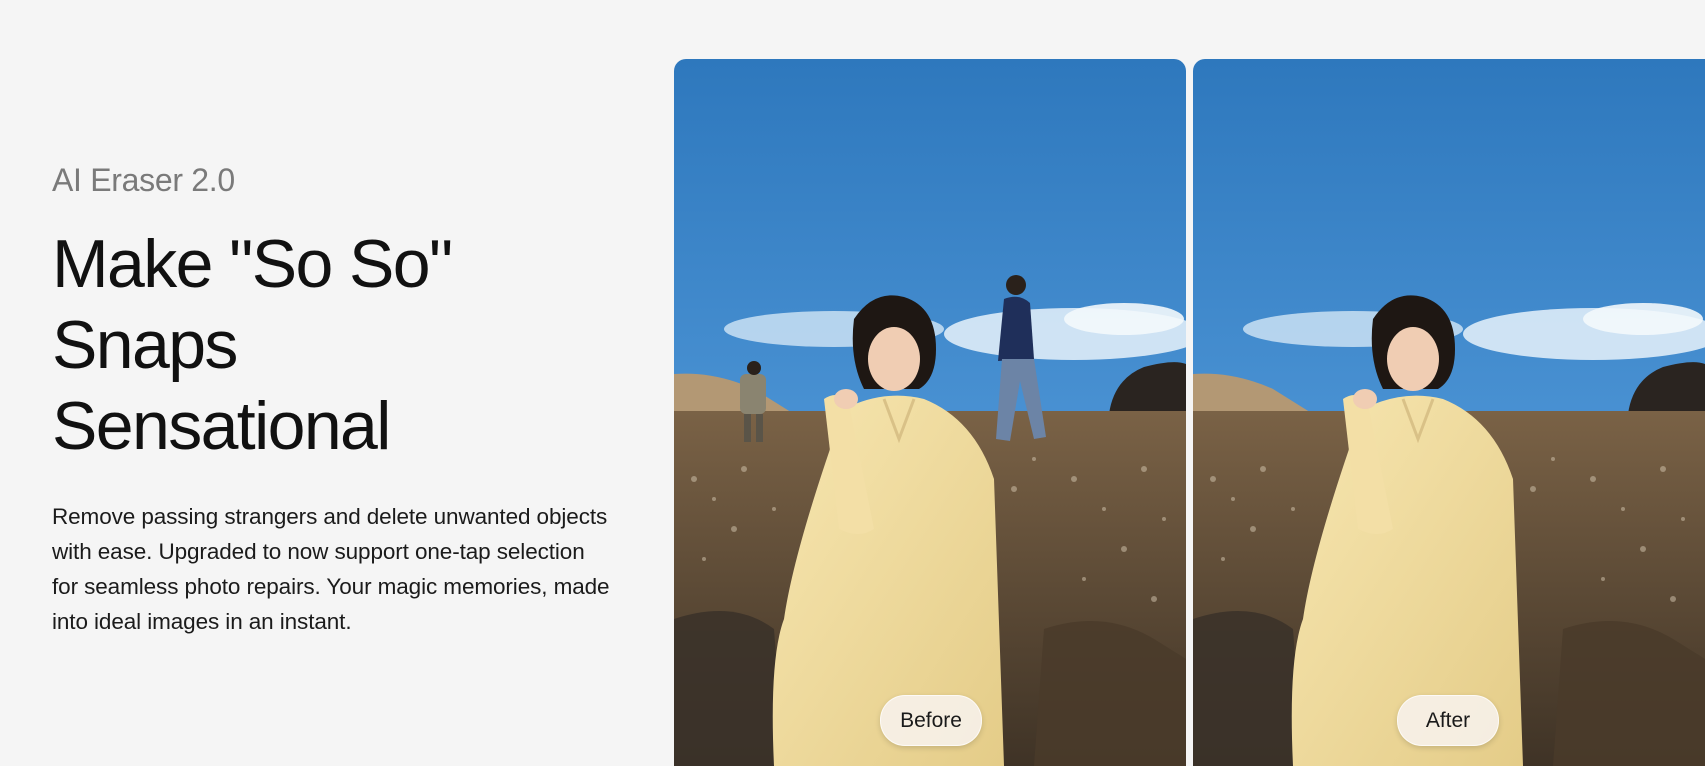 Image resolution: width=1705 pixels, height=766 pixels. What do you see at coordinates (221, 426) in the screenshot?
I see `headline-line-3: Sensational` at bounding box center [221, 426].